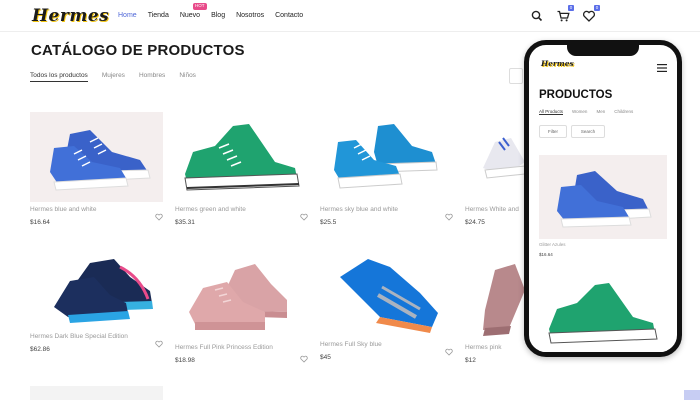 The width and height of the screenshot is (700, 400). I want to click on product-card: Hermes sky blue and white $25.5, so click(386, 169).